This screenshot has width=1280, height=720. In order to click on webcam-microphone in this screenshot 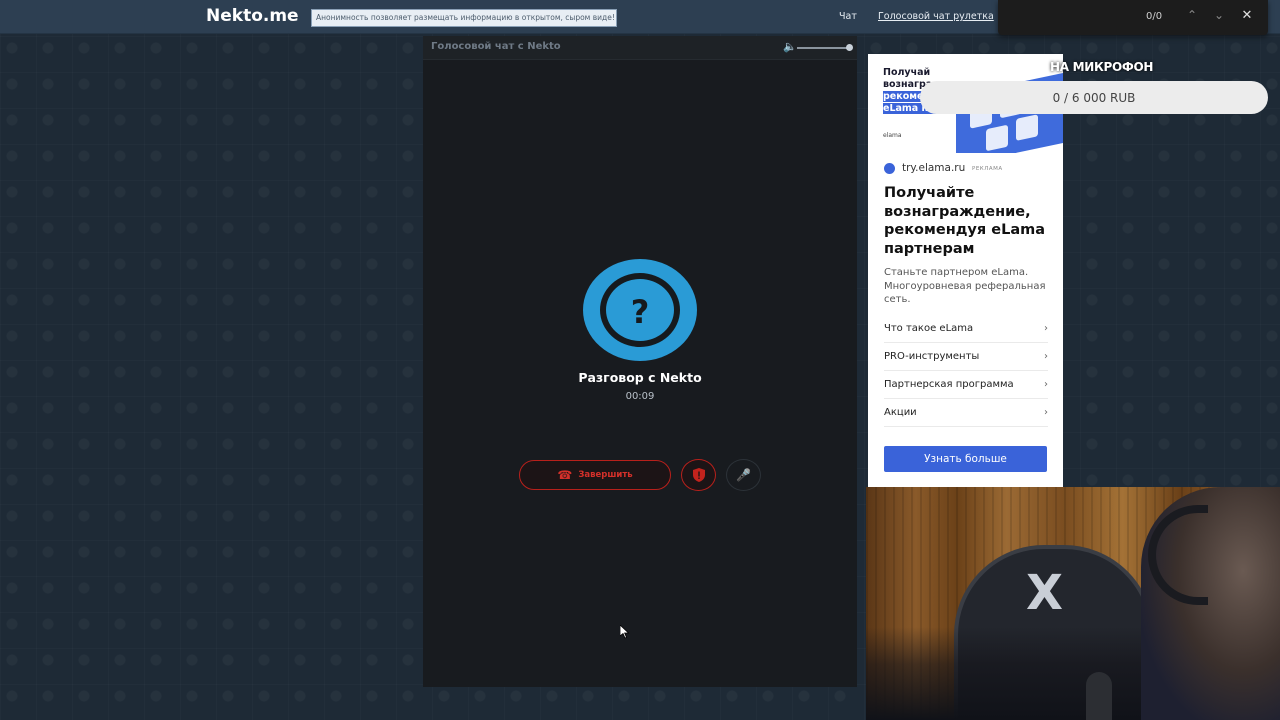, I will do `click(1099, 696)`.